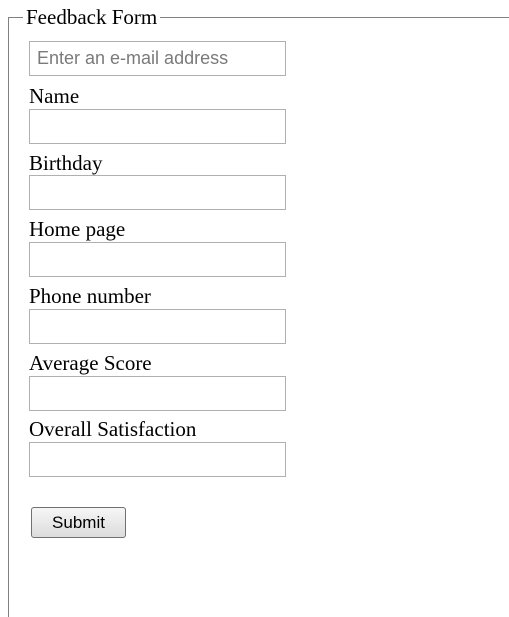 The image size is (509, 617). I want to click on birthday-input, so click(157, 192).